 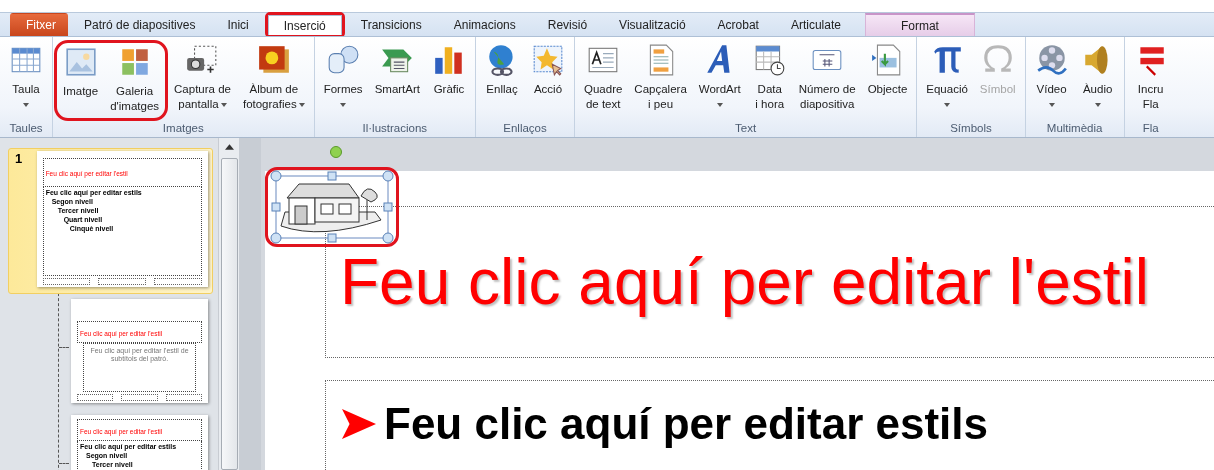 I want to click on ribbon-tab: Inici, so click(x=238, y=24).